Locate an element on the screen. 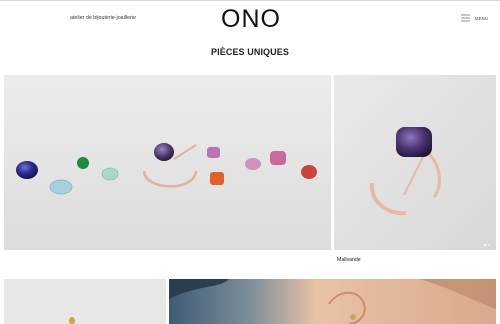  model-ear-image is located at coordinates (332, 301).